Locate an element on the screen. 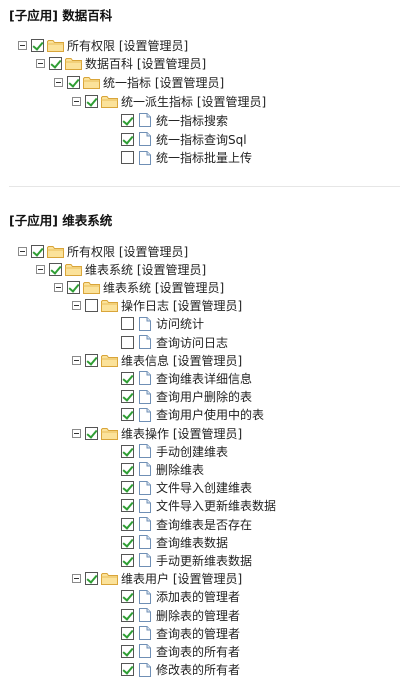 The width and height of the screenshot is (405, 686). tree-node-label: 查询访问日志 is located at coordinates (192, 342).